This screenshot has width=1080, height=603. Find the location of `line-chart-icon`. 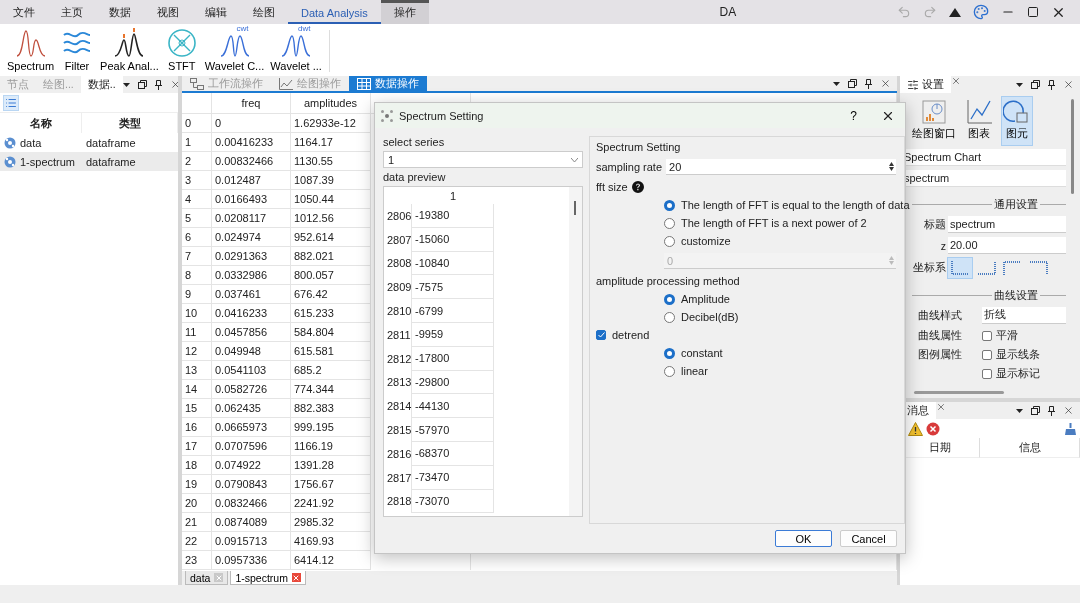

line-chart-icon is located at coordinates (979, 112).